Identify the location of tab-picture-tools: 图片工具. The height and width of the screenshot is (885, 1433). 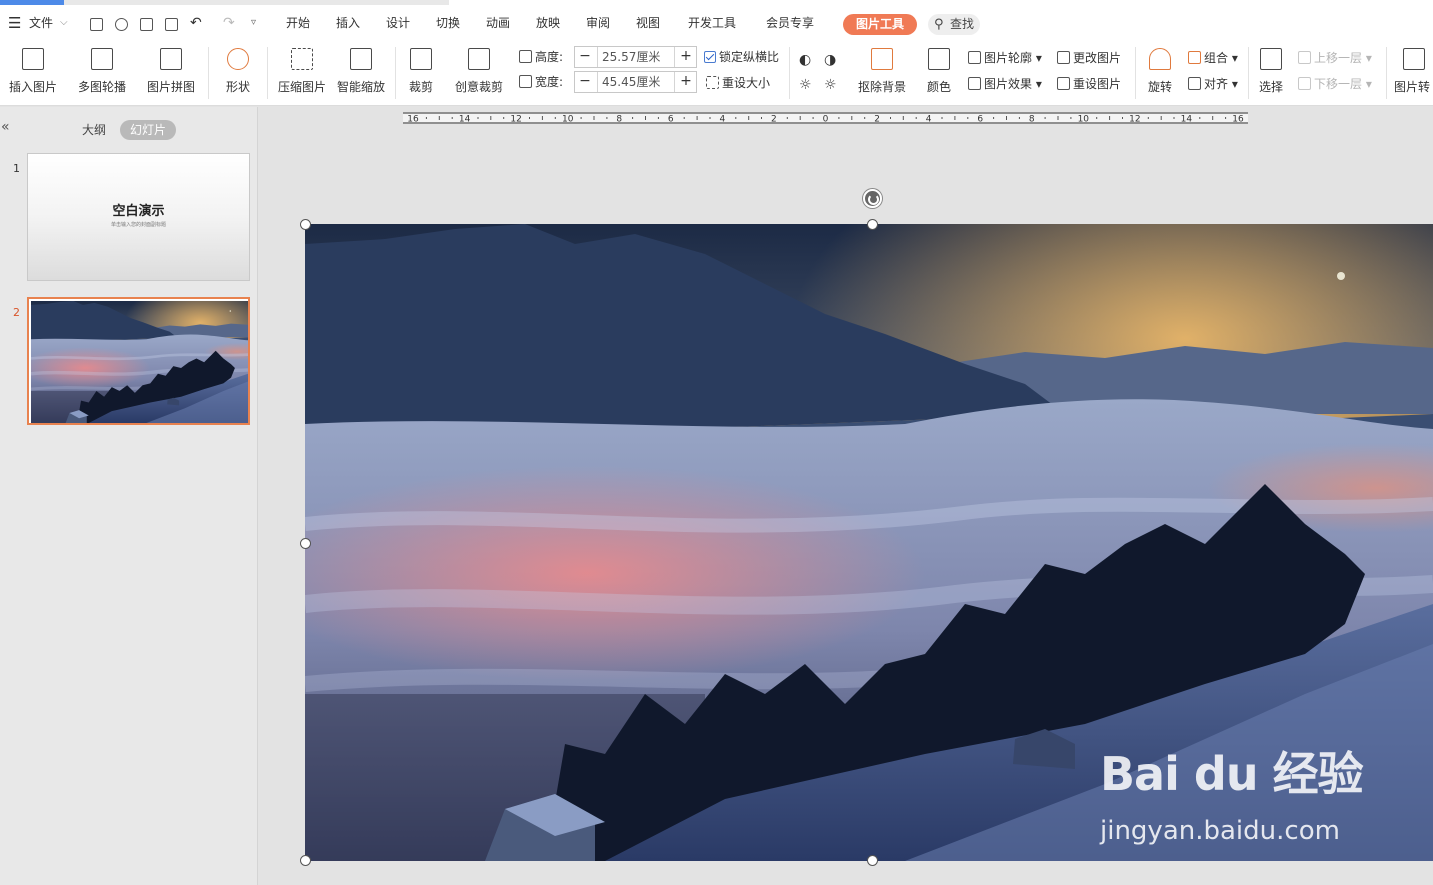
(880, 24).